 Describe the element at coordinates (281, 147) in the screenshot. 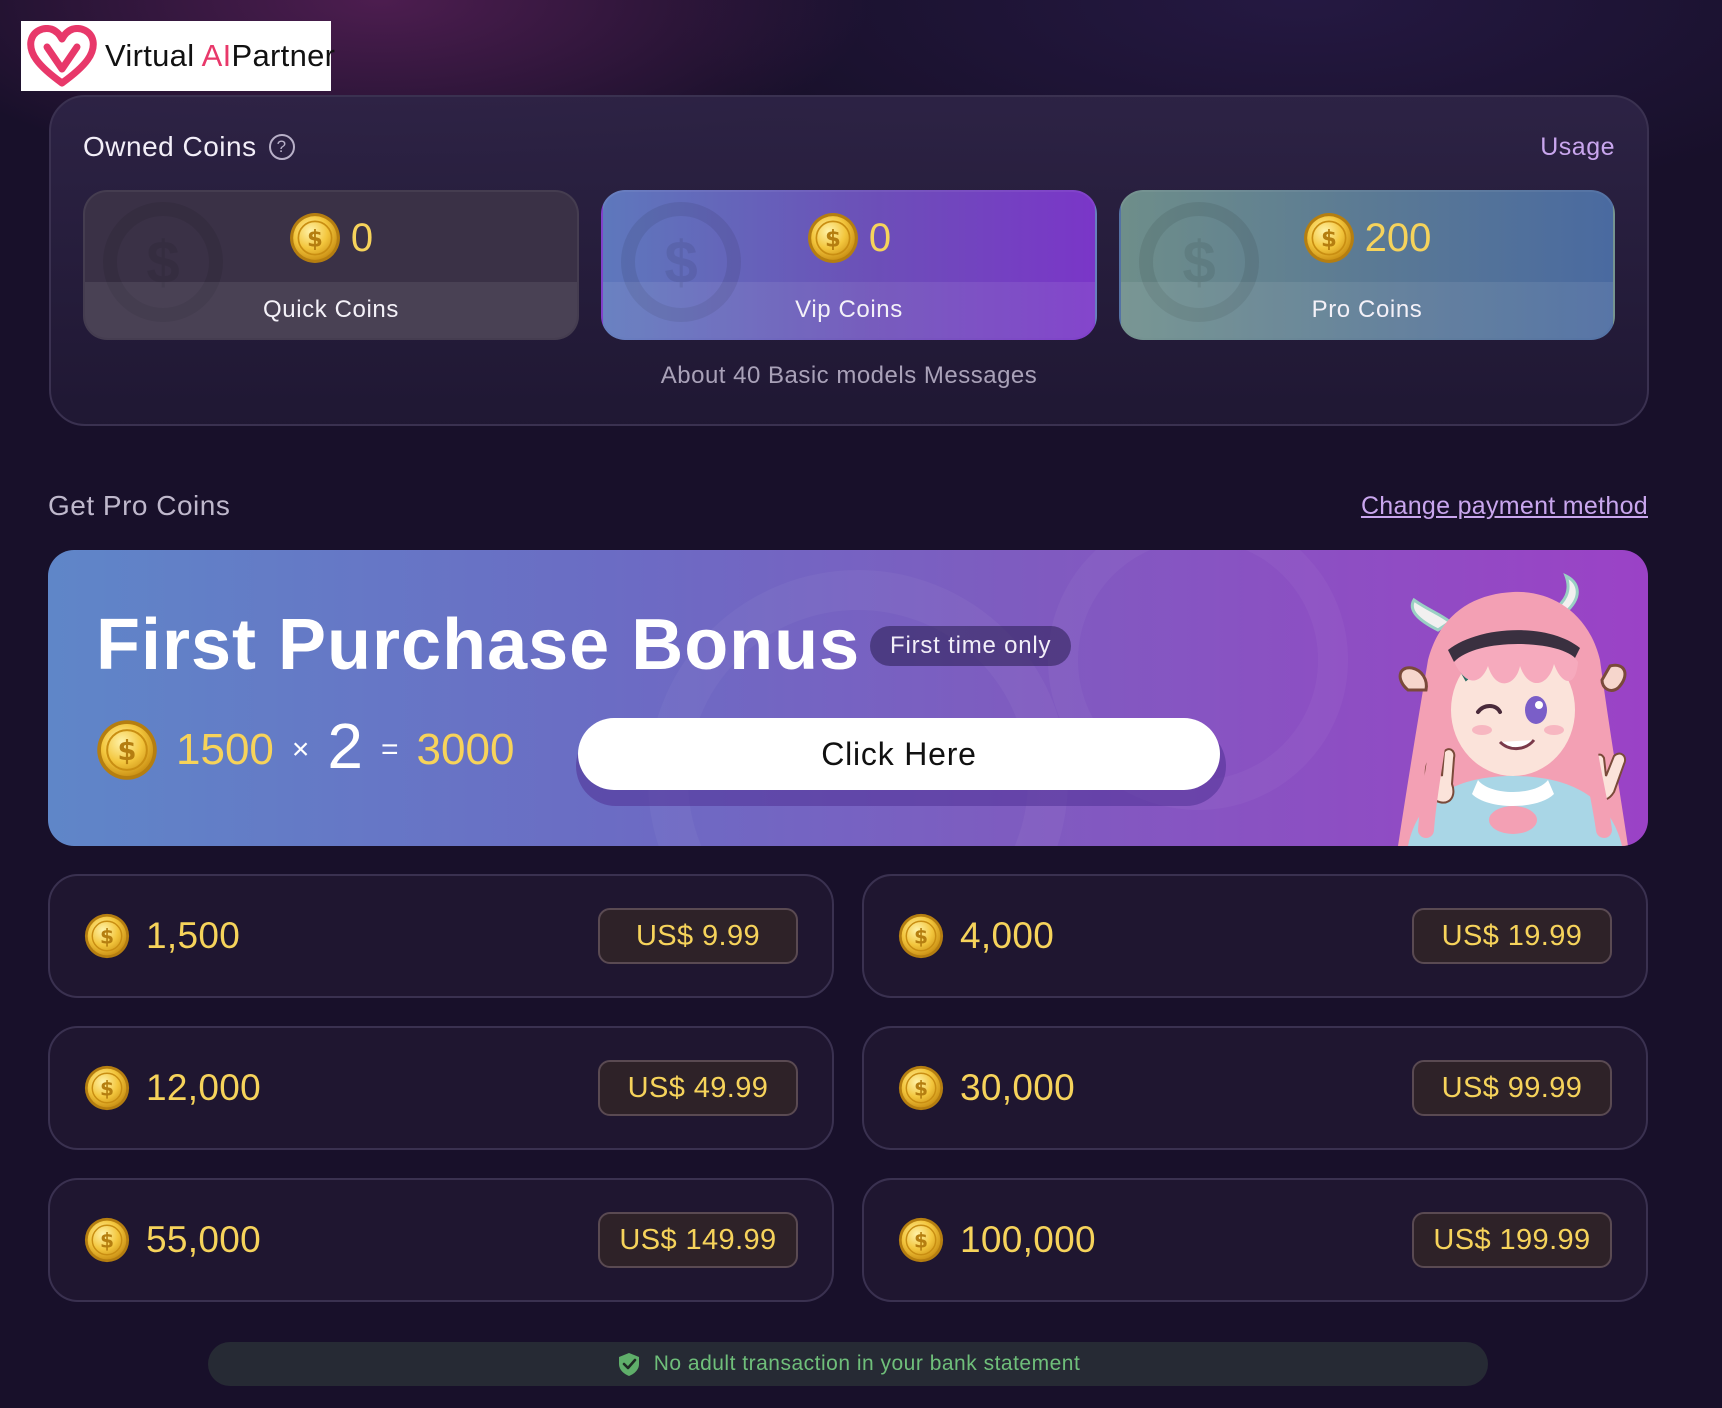

I see `help-icon: ?` at that location.